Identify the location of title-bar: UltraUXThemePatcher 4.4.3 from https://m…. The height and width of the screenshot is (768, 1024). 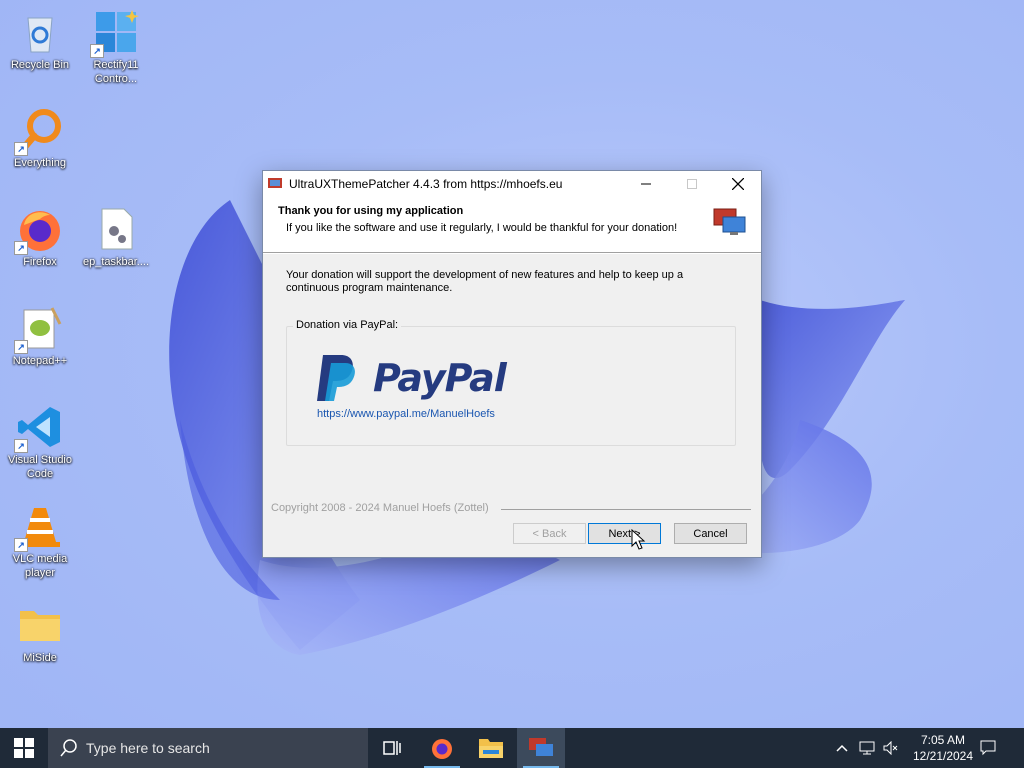
(512, 183).